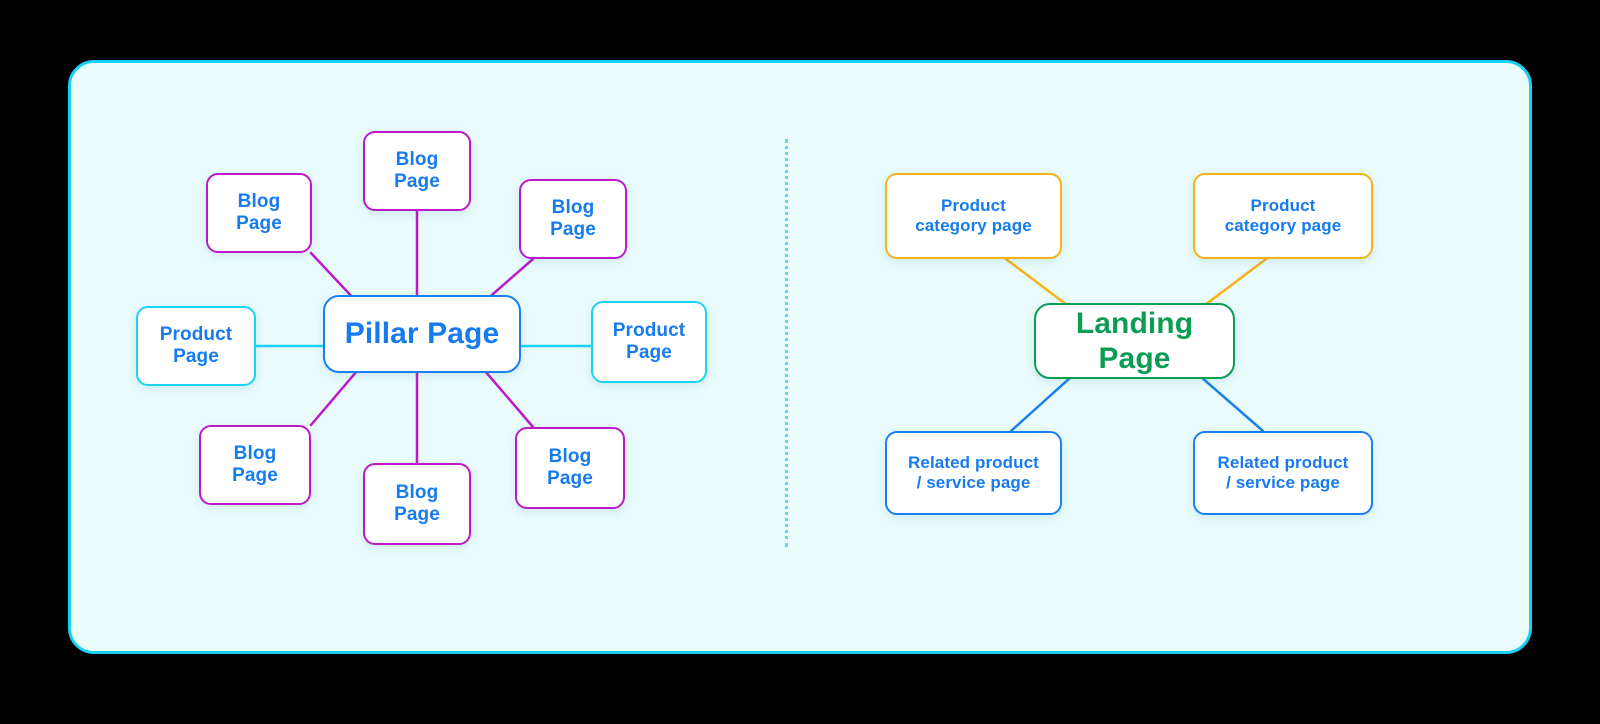 The height and width of the screenshot is (724, 1600). I want to click on node-blog-page-top-center: Blog Page, so click(417, 171).